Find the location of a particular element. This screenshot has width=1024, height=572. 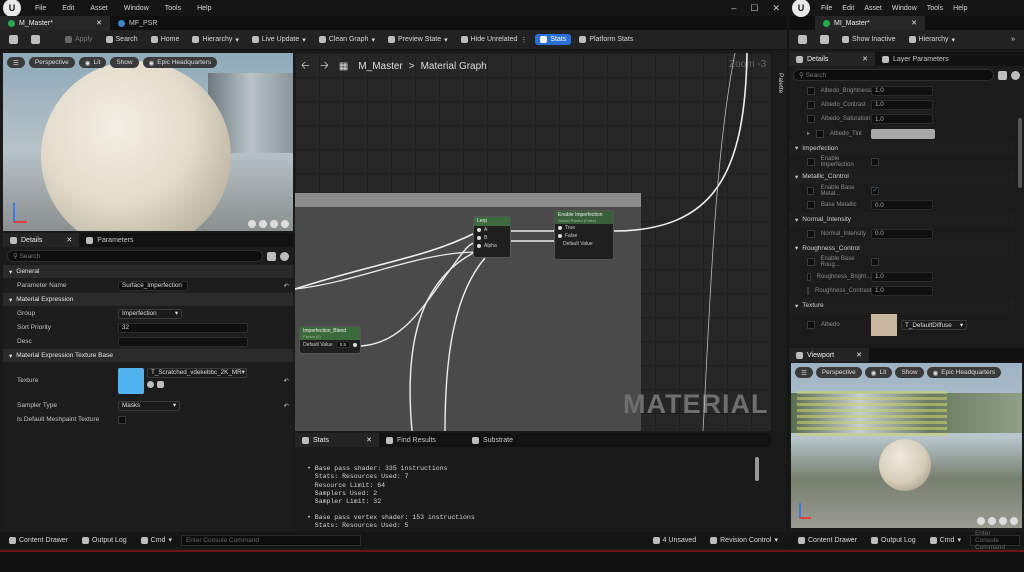

scrollbar is located at coordinates (1020, 153).